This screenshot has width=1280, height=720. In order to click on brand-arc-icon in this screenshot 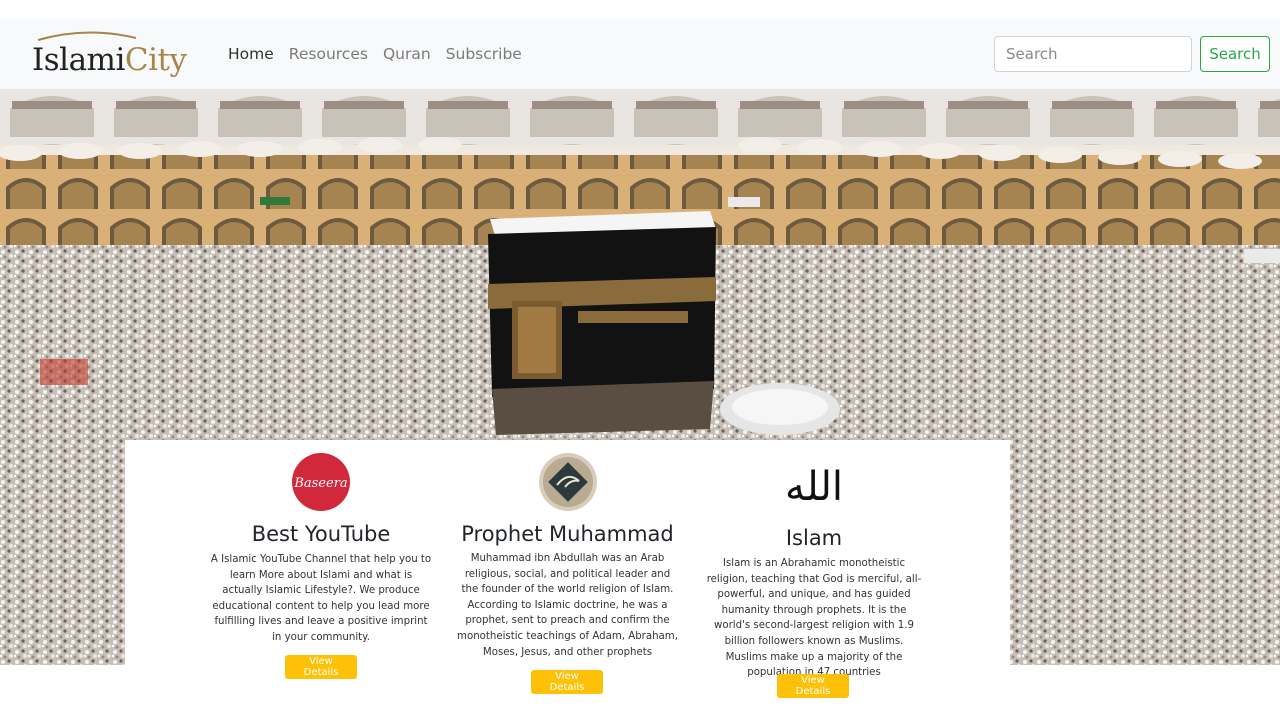, I will do `click(87, 36)`.